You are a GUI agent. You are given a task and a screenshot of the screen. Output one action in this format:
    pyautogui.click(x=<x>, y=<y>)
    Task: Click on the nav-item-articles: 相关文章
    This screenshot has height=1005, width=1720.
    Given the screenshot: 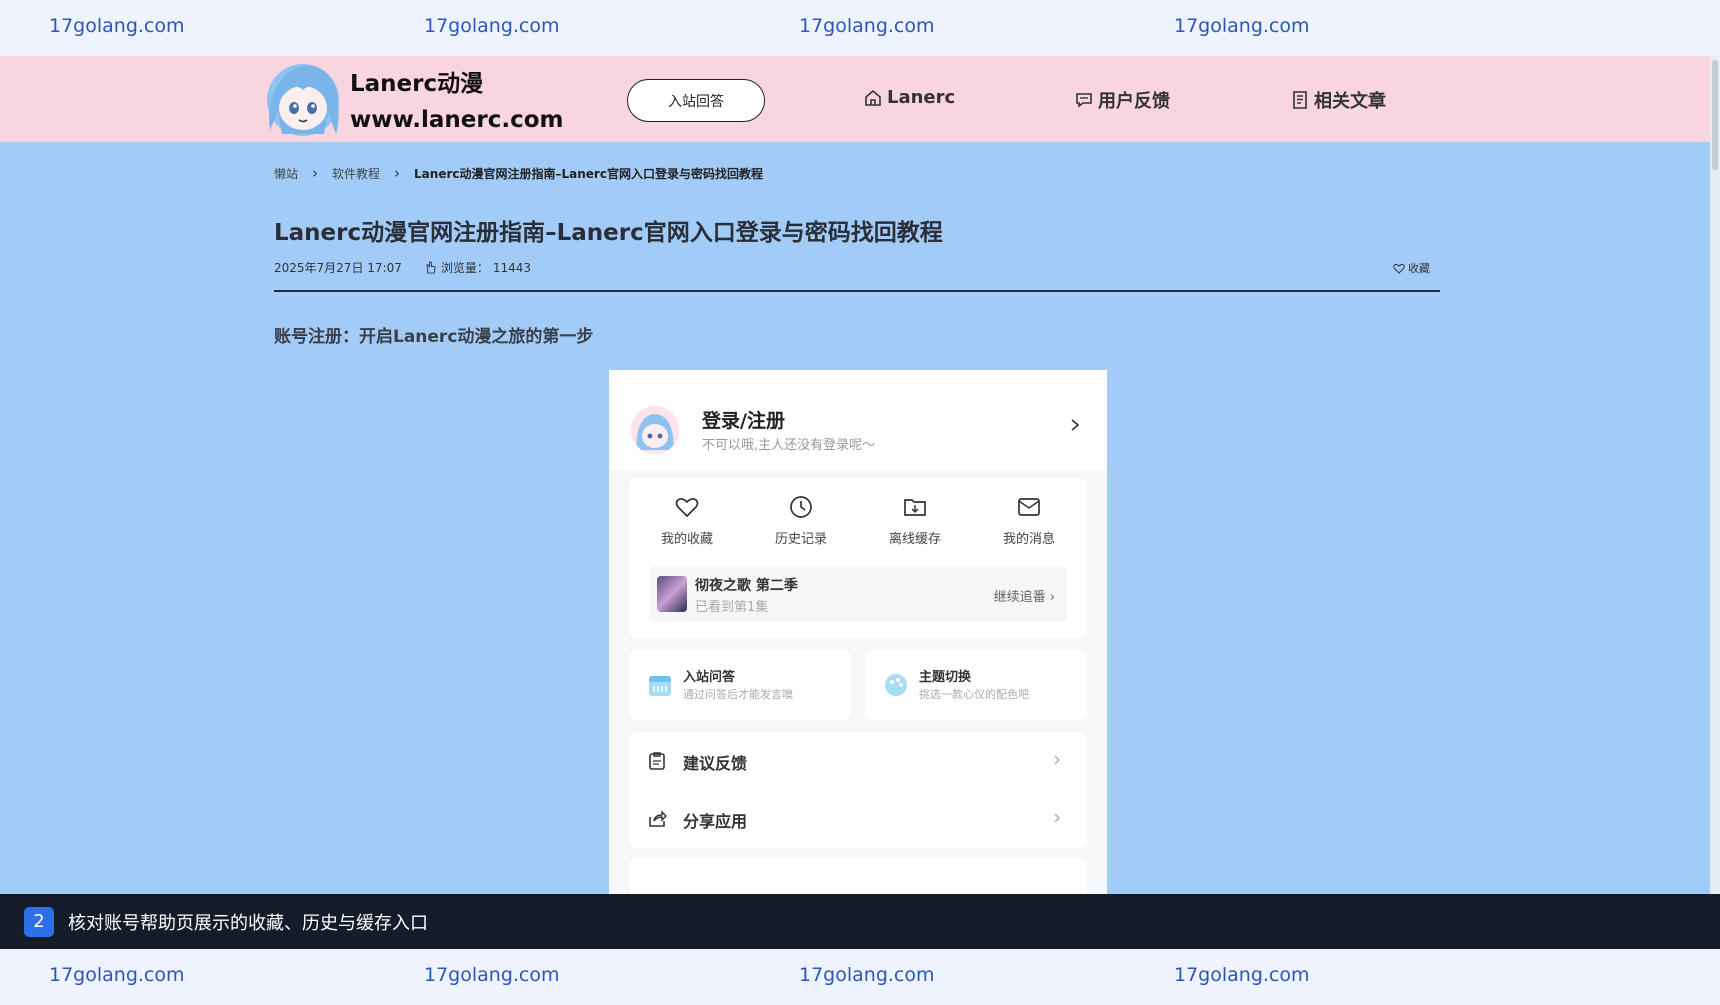 What is the action you would take?
    pyautogui.click(x=1338, y=100)
    